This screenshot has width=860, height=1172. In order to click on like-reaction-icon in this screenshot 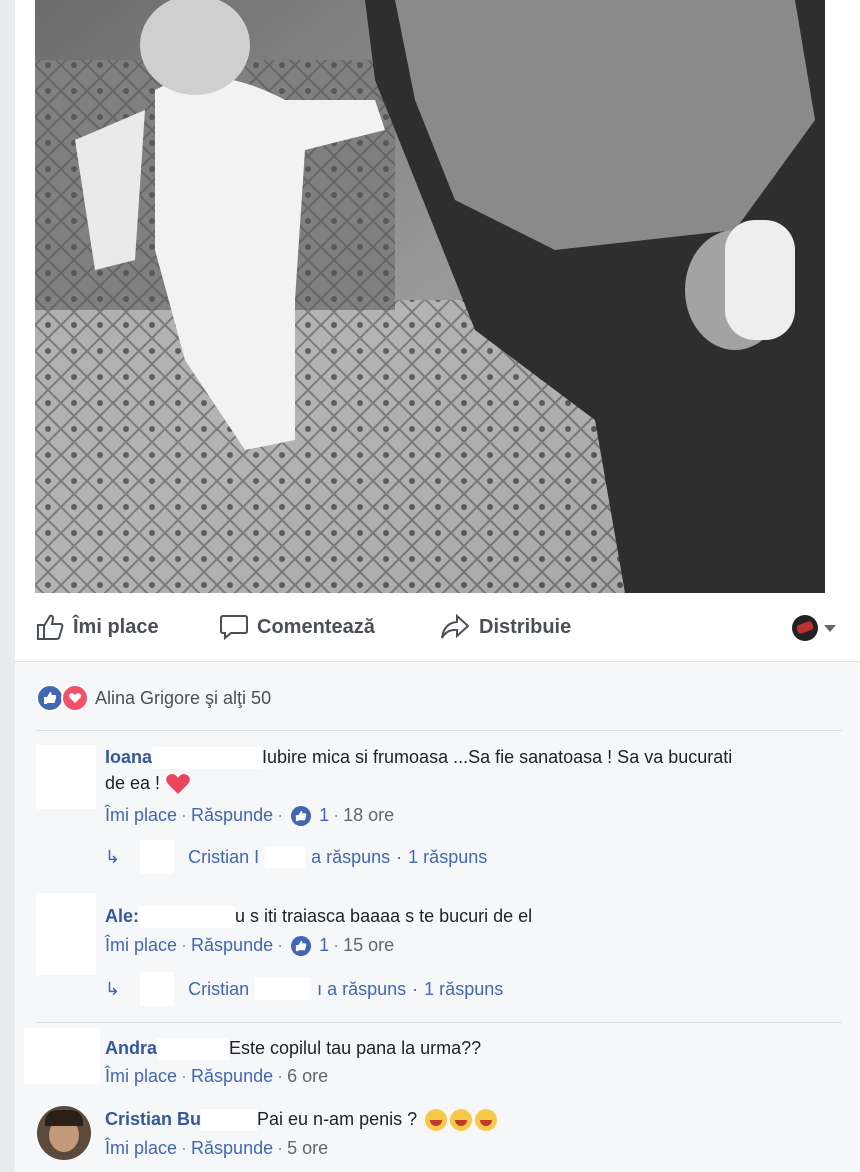, I will do `click(50, 698)`.